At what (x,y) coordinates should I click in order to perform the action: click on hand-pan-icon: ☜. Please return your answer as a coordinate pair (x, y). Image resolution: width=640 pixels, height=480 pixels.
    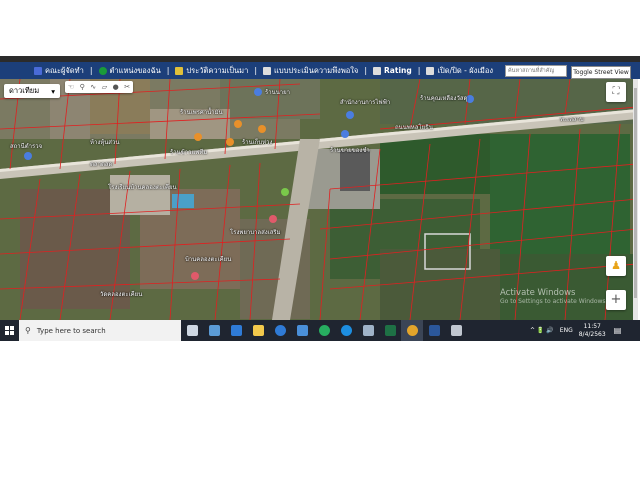
    Looking at the image, I should click on (71, 87).